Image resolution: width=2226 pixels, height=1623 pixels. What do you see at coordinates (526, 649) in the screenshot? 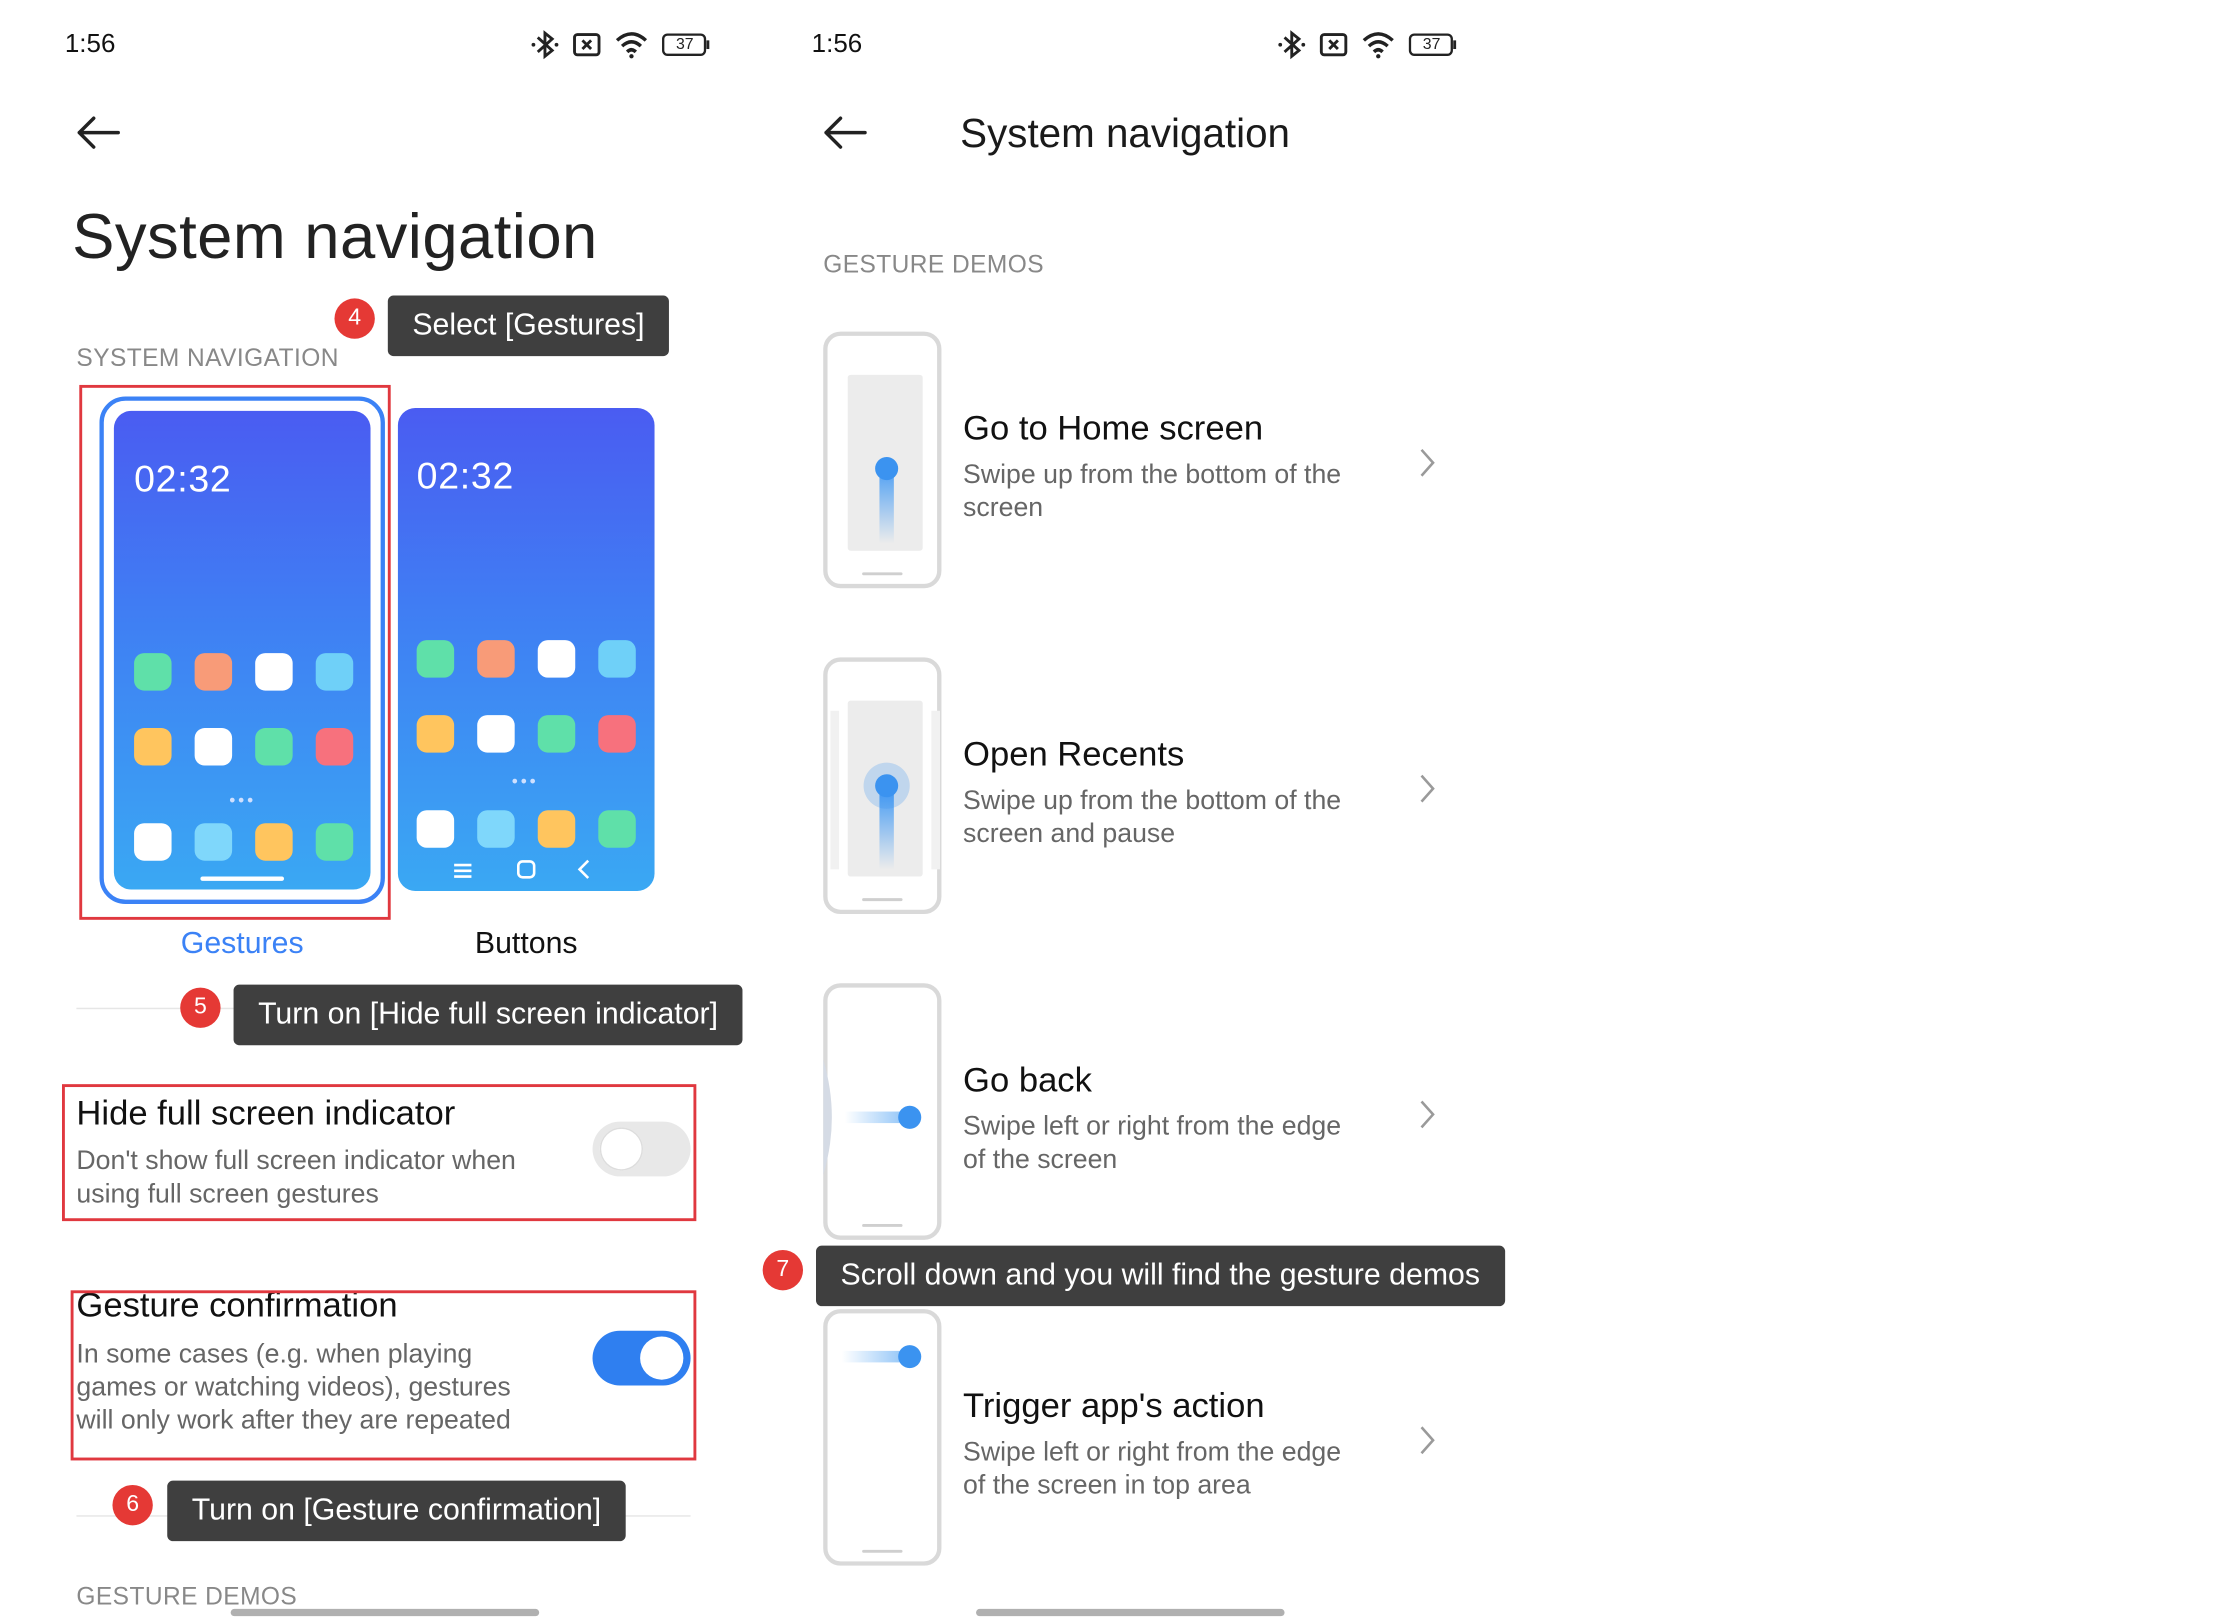
I see `buttons-option: 02:32 •••` at bounding box center [526, 649].